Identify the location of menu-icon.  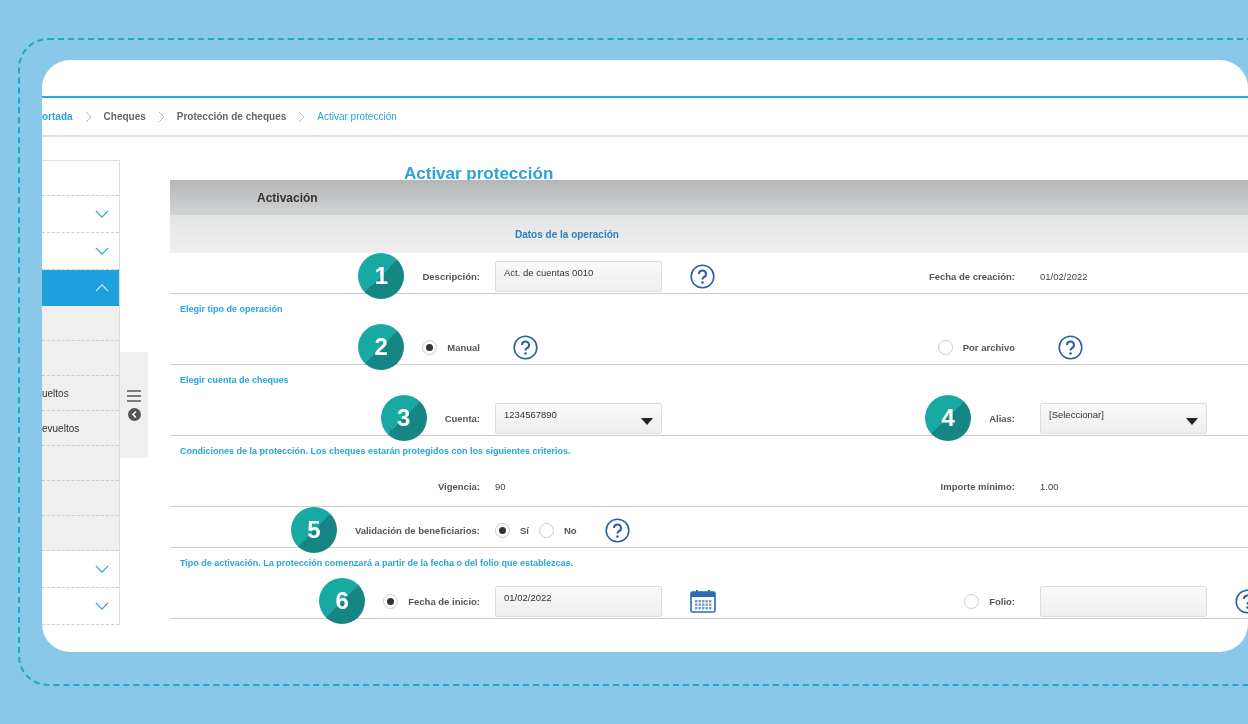
(134, 395).